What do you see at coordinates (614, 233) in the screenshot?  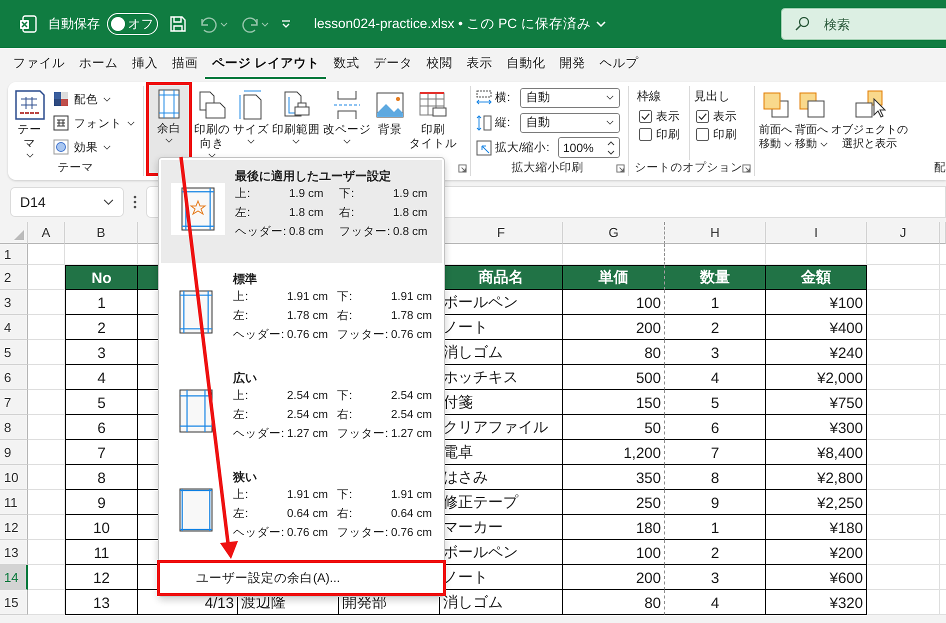 I see `column-header: G` at bounding box center [614, 233].